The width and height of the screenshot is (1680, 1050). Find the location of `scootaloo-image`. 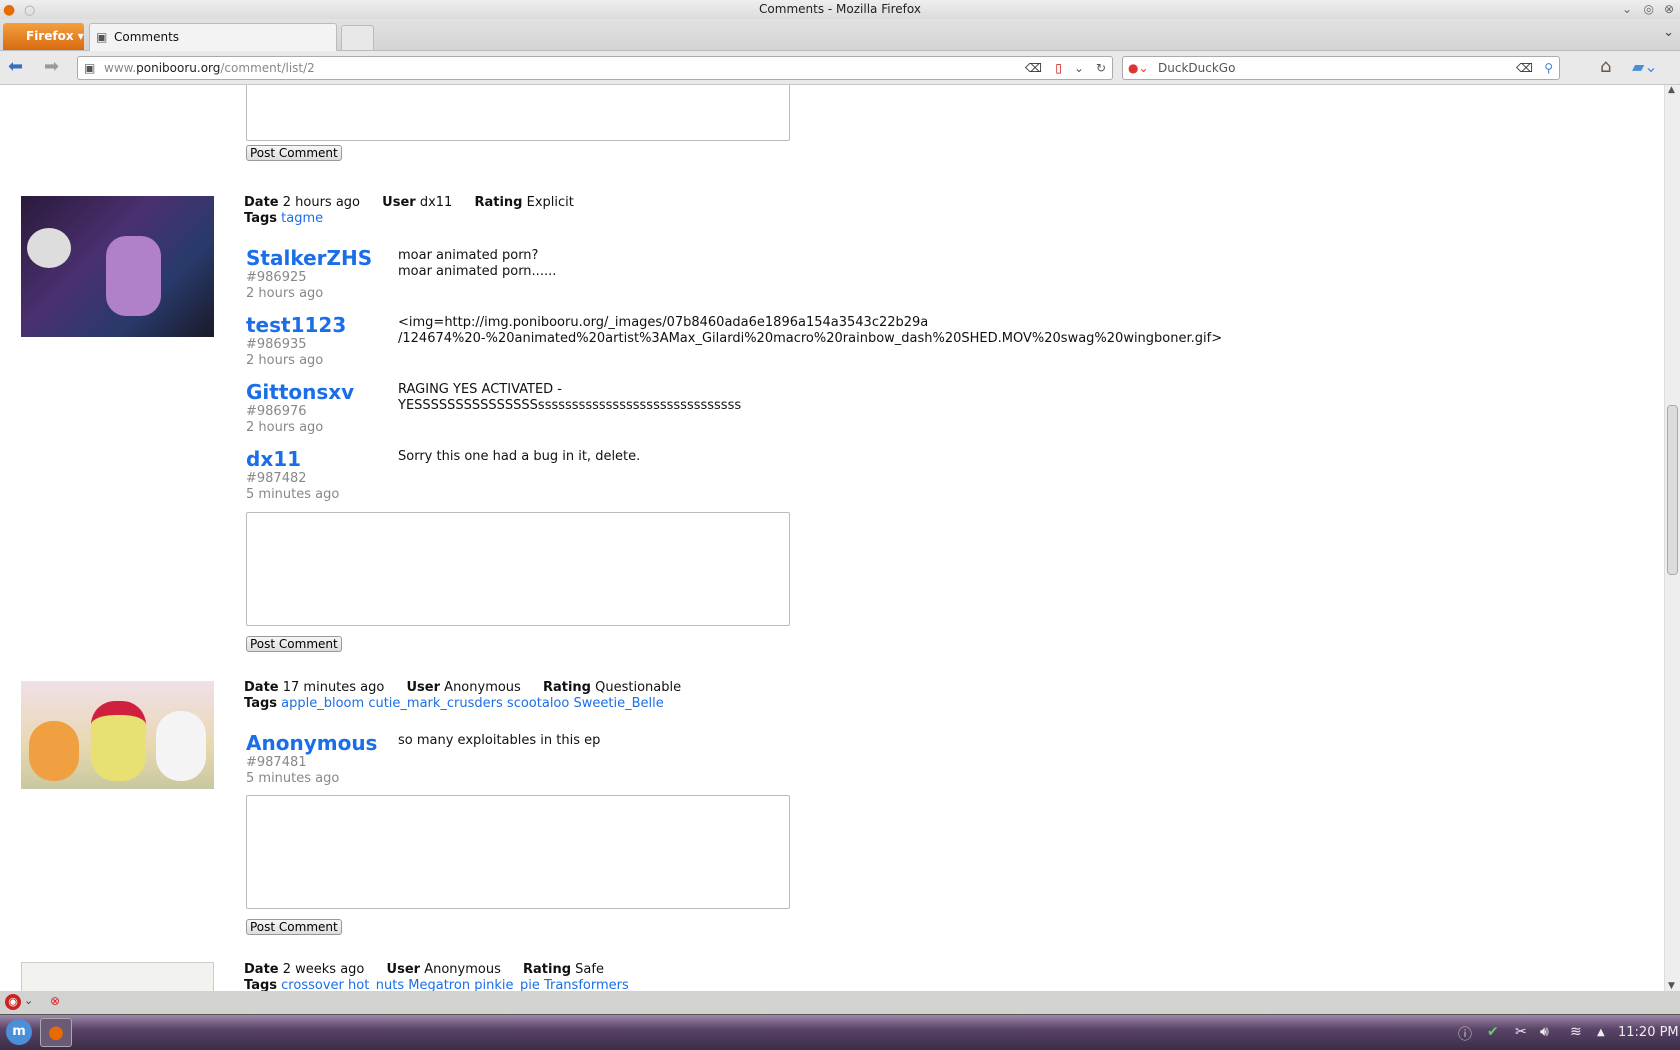

scootaloo-image is located at coordinates (54, 751).